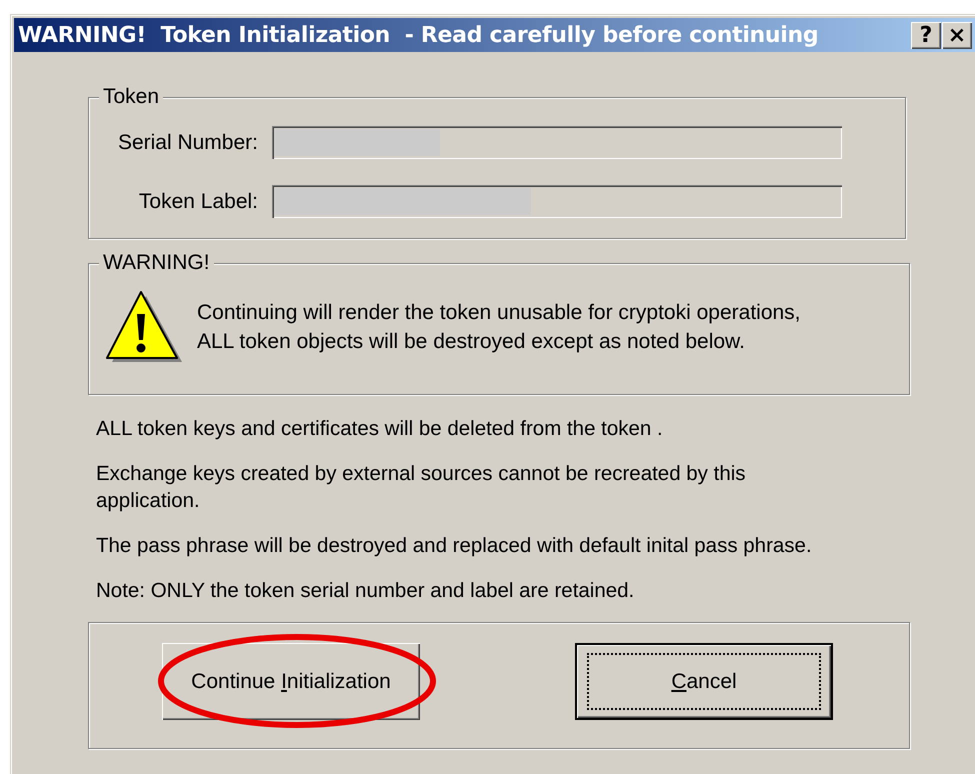 This screenshot has width=975, height=774. Describe the element at coordinates (198, 202) in the screenshot. I see `field-label: Token Label:` at that location.